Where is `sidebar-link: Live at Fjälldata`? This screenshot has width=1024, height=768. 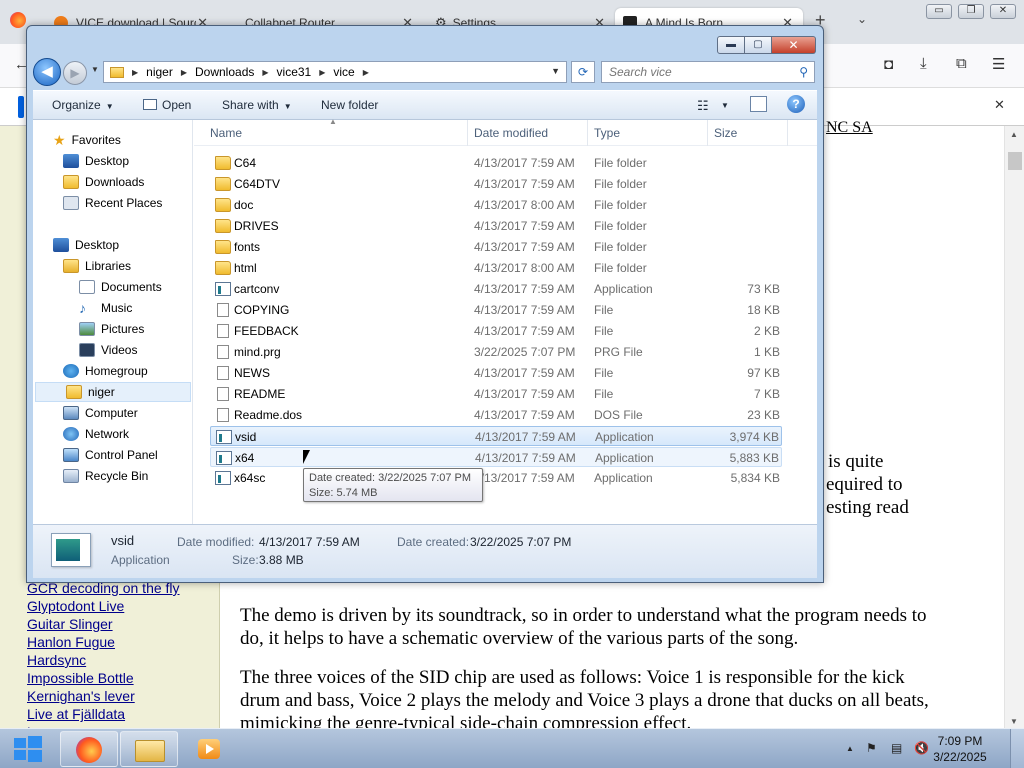 sidebar-link: Live at Fjälldata is located at coordinates (76, 714).